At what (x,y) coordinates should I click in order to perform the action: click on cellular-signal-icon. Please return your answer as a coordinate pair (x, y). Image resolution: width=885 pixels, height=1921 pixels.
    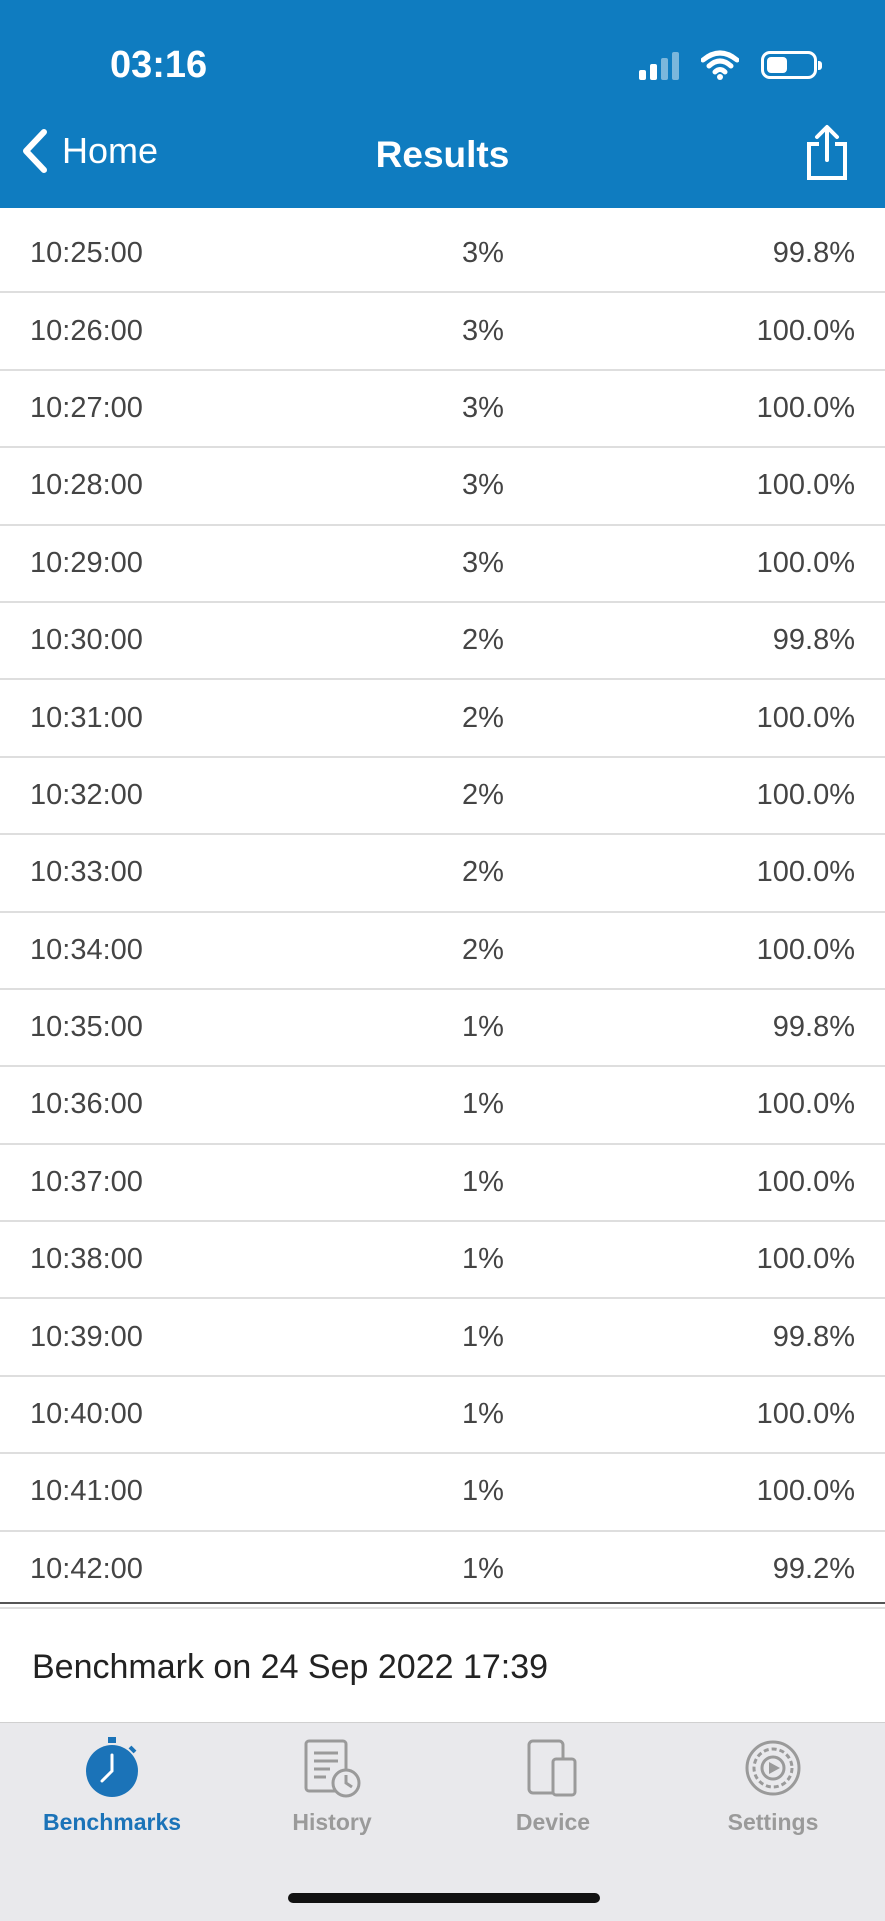
    Looking at the image, I should click on (659, 65).